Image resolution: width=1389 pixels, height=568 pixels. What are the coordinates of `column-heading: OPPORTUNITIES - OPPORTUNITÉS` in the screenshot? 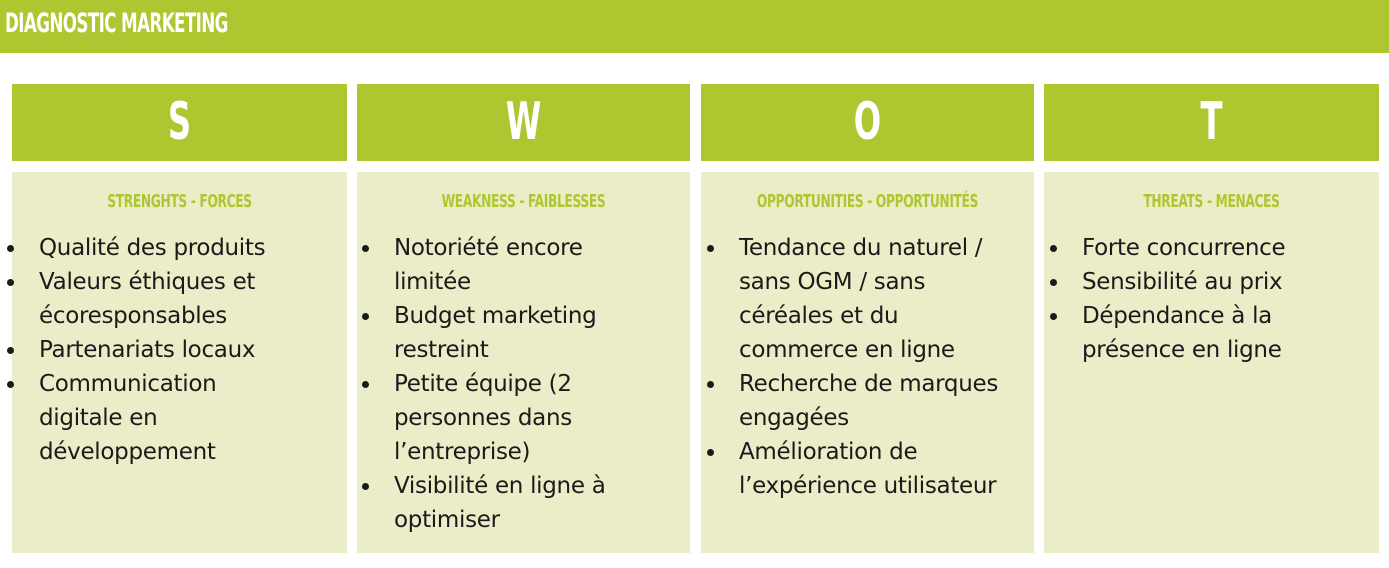 It's located at (867, 201).